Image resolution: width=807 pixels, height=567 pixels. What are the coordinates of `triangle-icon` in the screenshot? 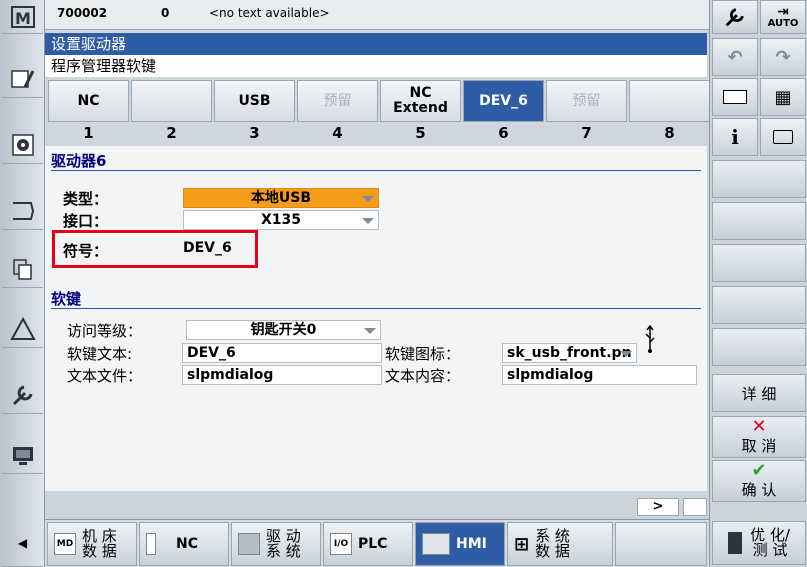 It's located at (22, 328).